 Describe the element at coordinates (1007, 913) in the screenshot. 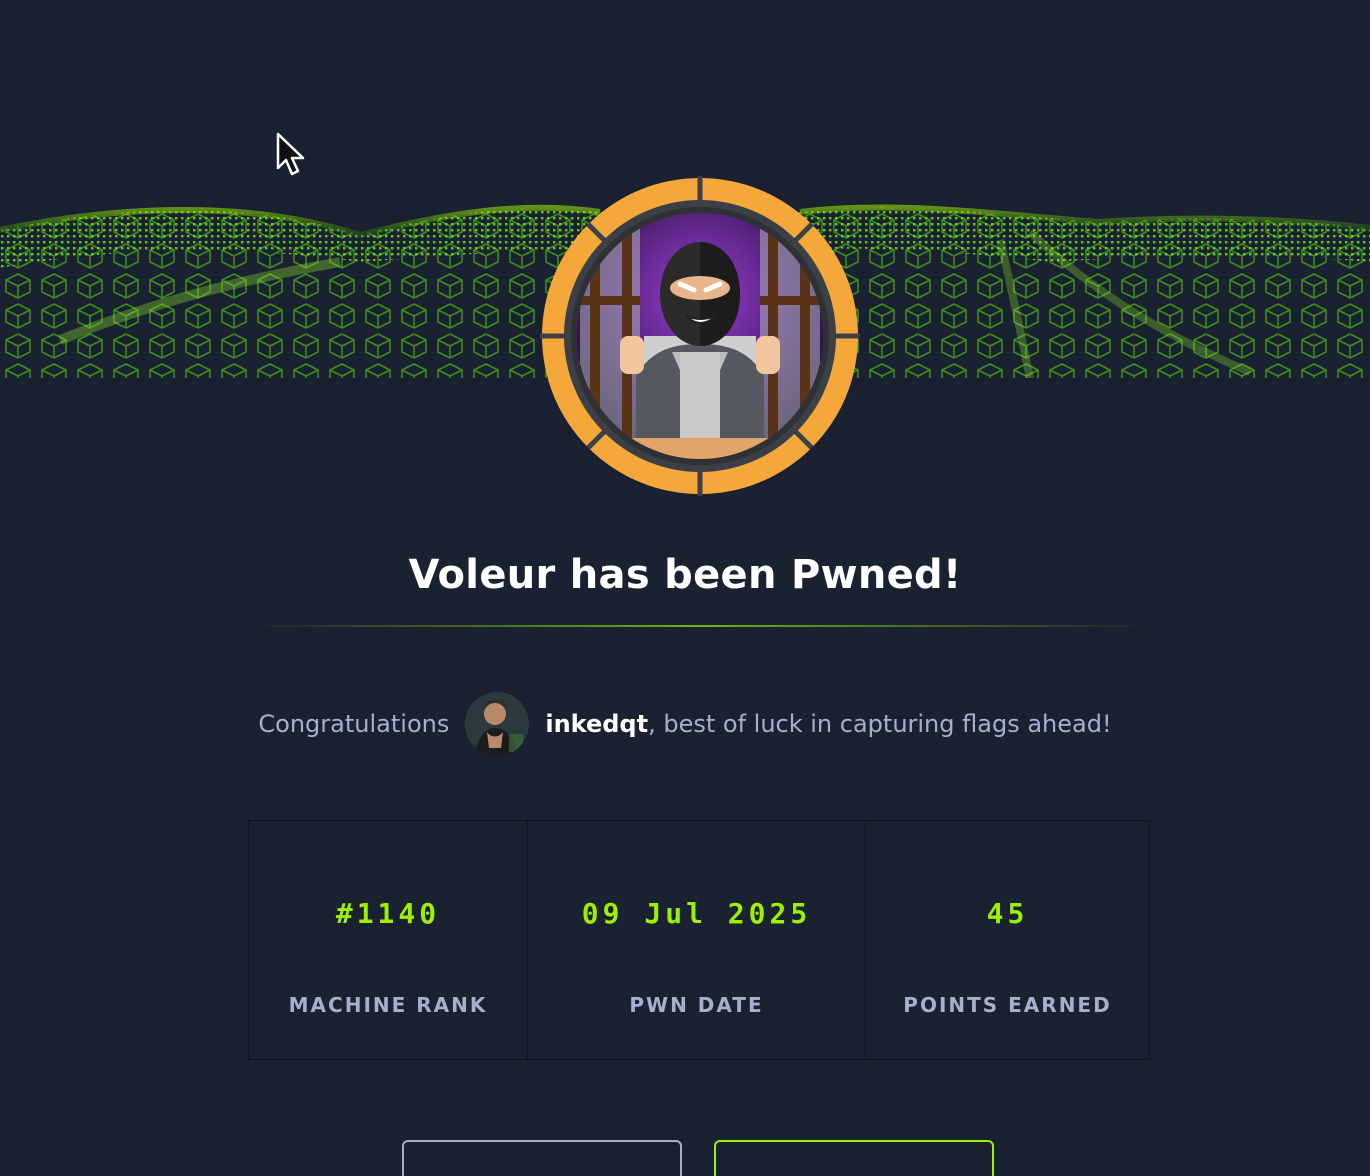

I see `points-earned-value: 45` at that location.